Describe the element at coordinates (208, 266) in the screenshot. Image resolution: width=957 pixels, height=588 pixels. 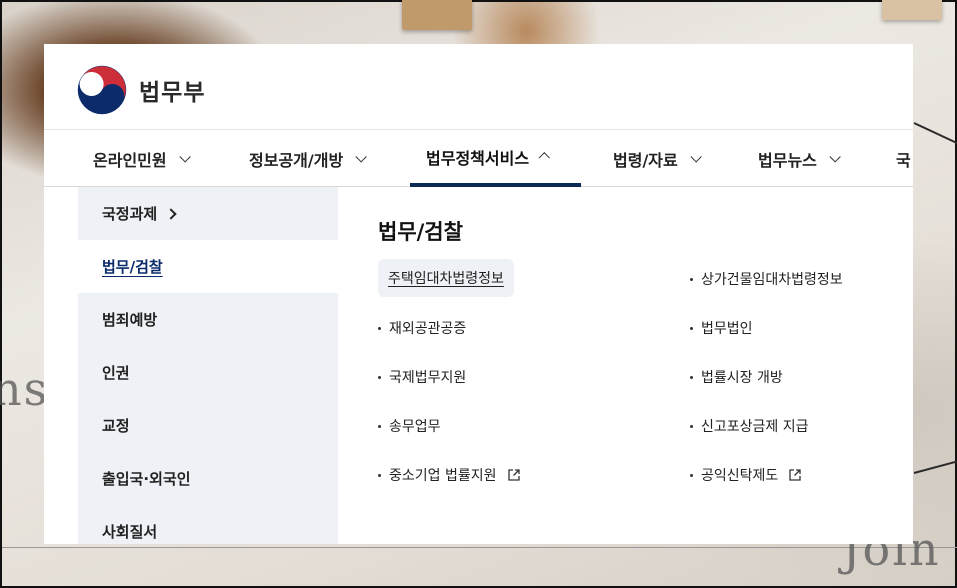
I see `sidebar-item-justice-prosecution: 법무/검찰` at that location.